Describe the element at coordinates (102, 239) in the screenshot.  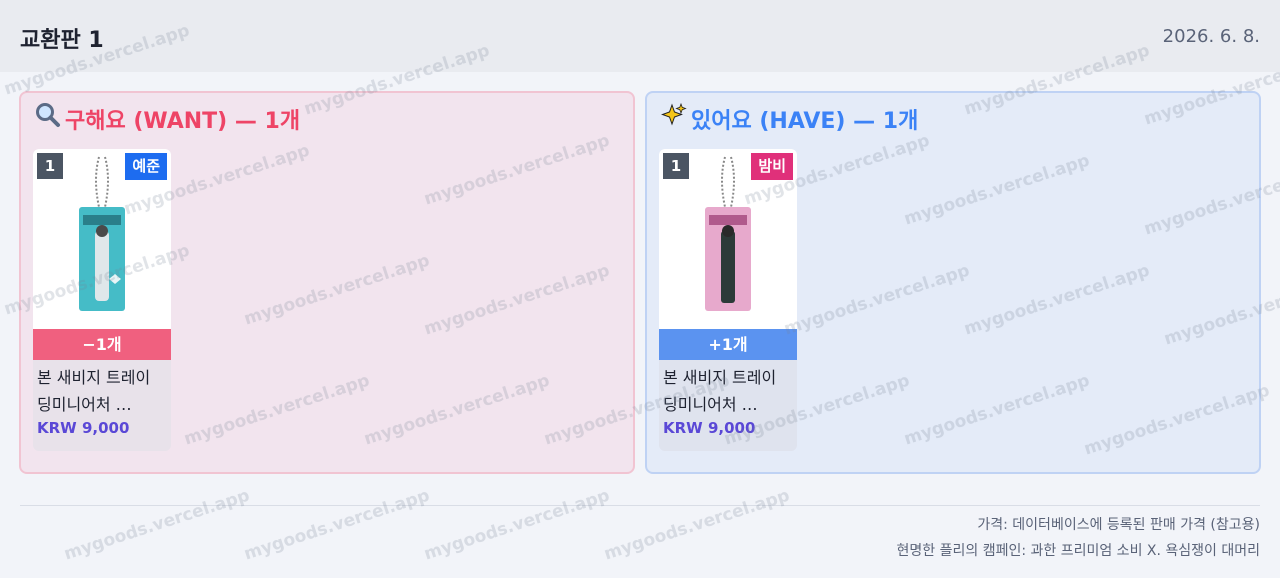
I see `item-thumbnail: 1 예준` at that location.